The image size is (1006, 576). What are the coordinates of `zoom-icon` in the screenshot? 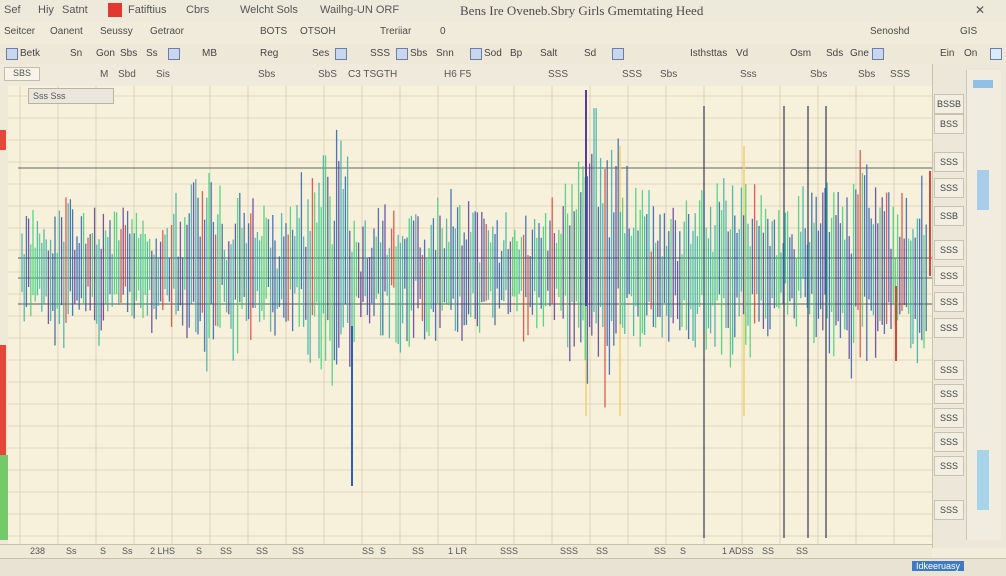 It's located at (476, 54).